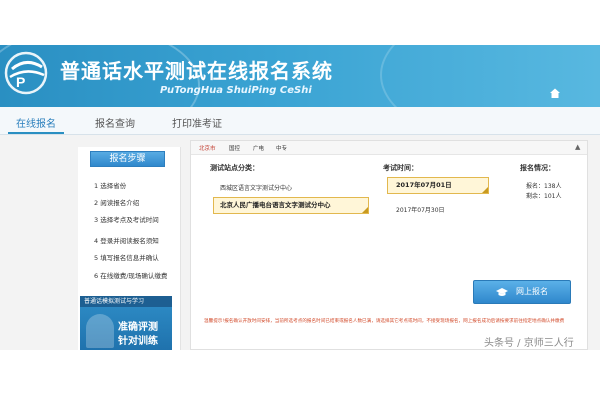 Image resolution: width=600 pixels, height=400 pixels. I want to click on collapse-caret-icon: ▲, so click(577, 147).